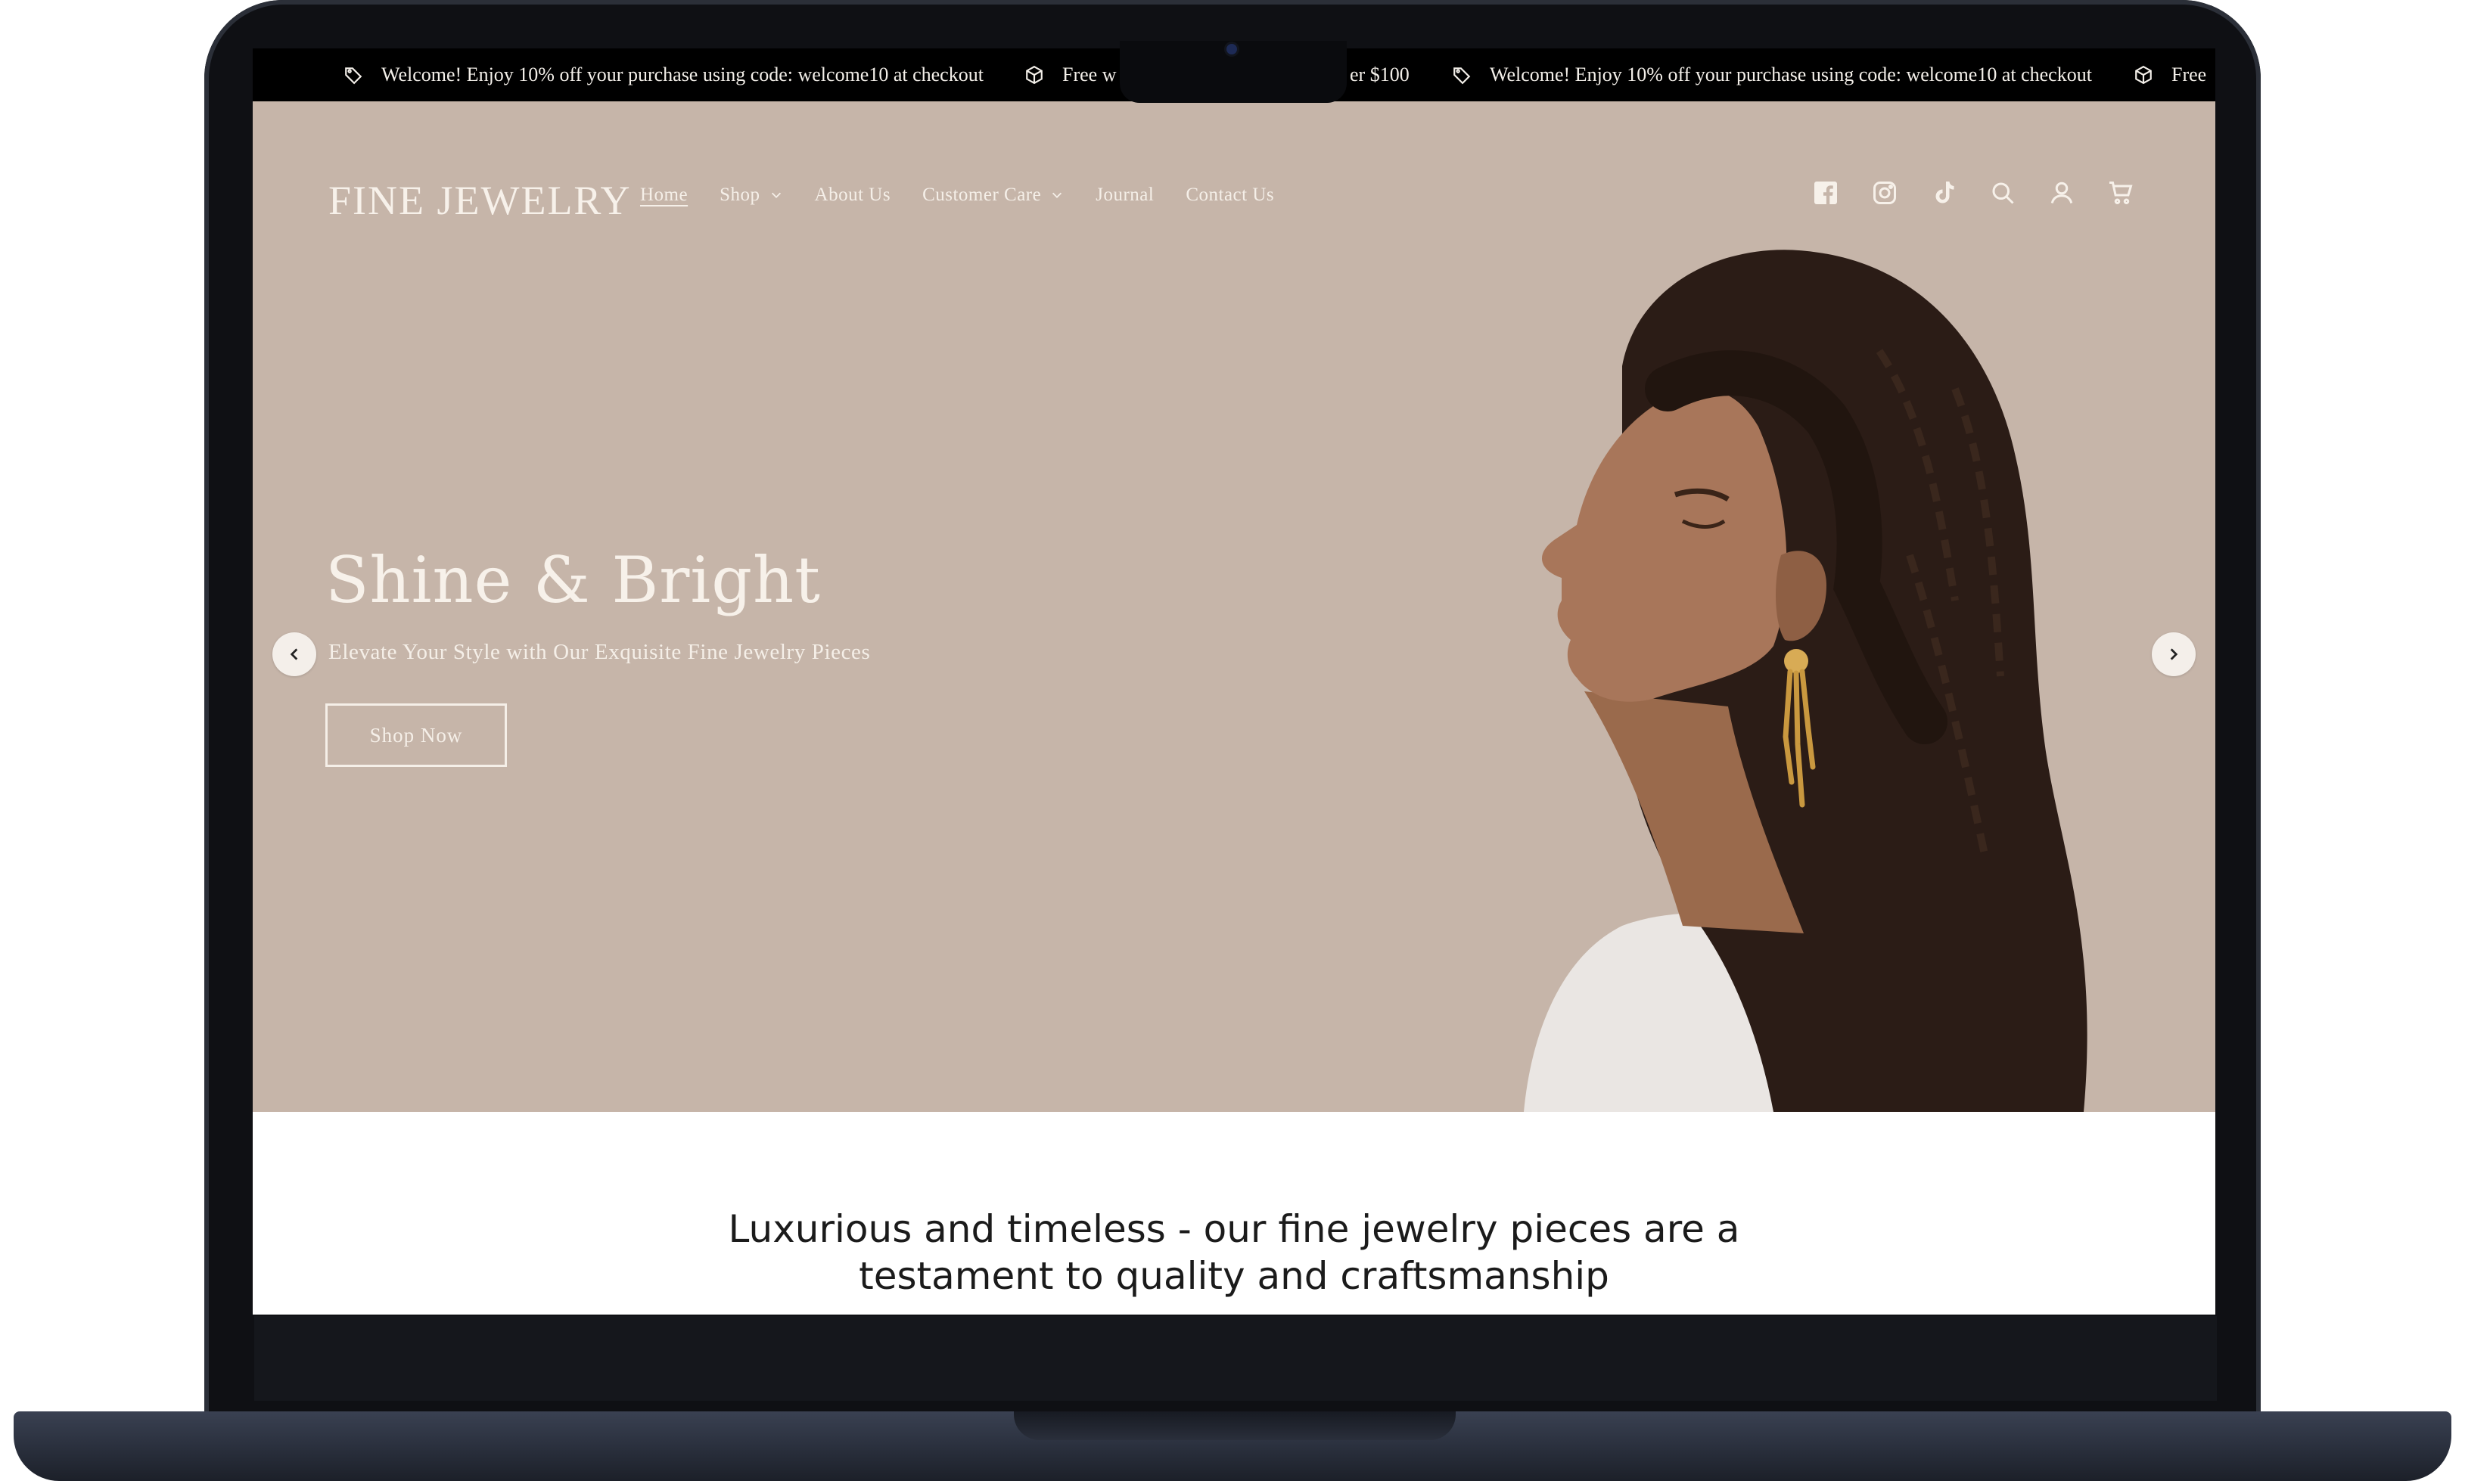 Image resolution: width=2465 pixels, height=1484 pixels. I want to click on facebook-icon, so click(1825, 193).